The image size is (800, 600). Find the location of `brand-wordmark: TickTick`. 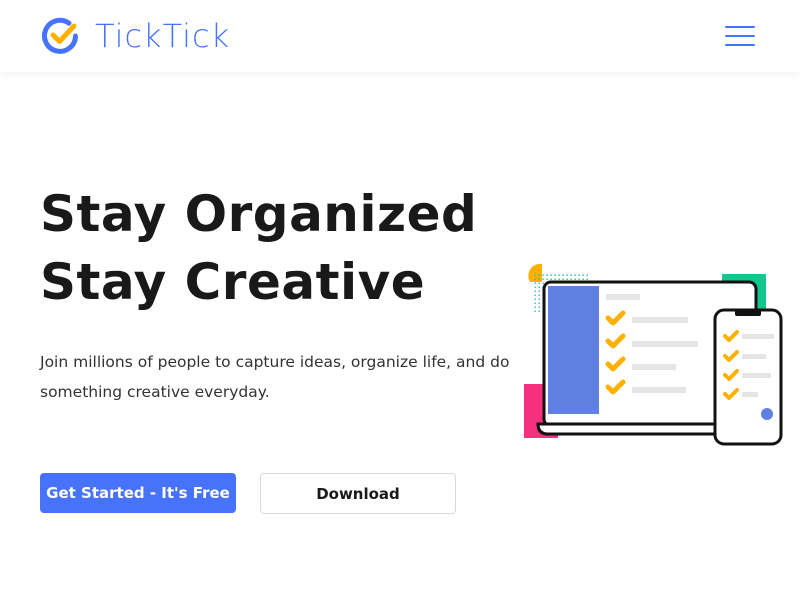

brand-wordmark: TickTick is located at coordinates (163, 36).